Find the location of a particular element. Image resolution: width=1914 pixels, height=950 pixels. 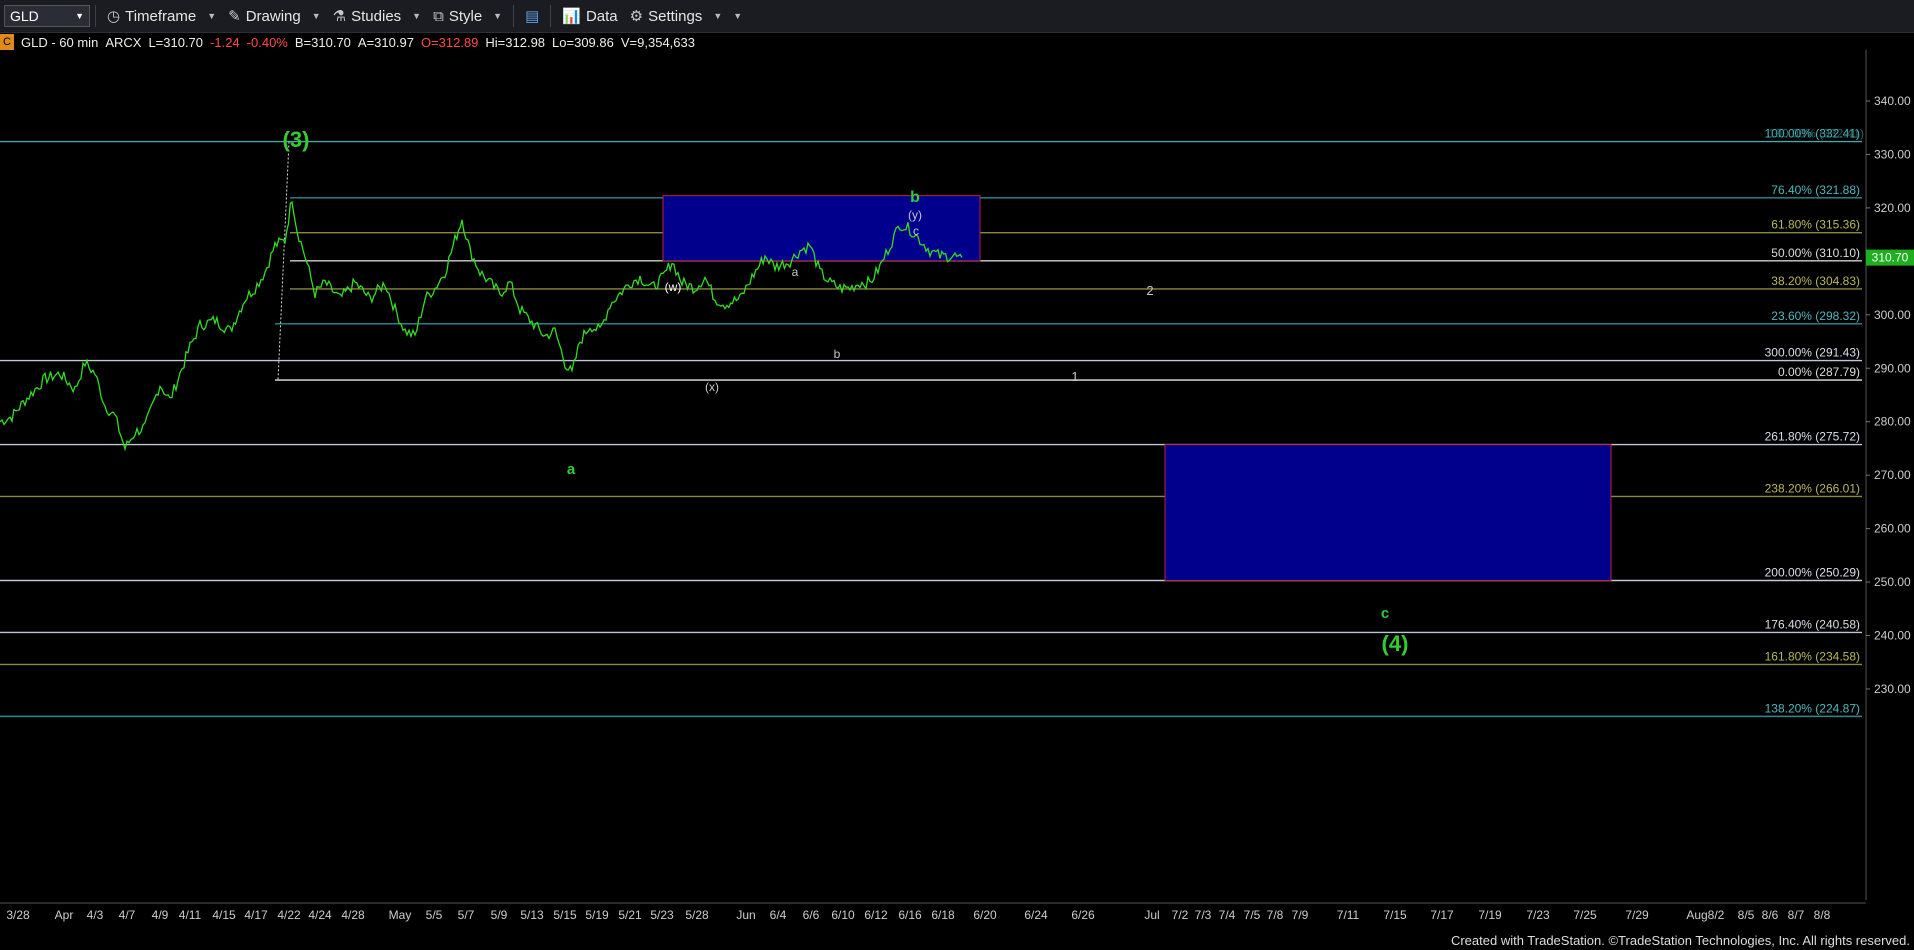

date-tick-label: 8/6 is located at coordinates (1770, 915).